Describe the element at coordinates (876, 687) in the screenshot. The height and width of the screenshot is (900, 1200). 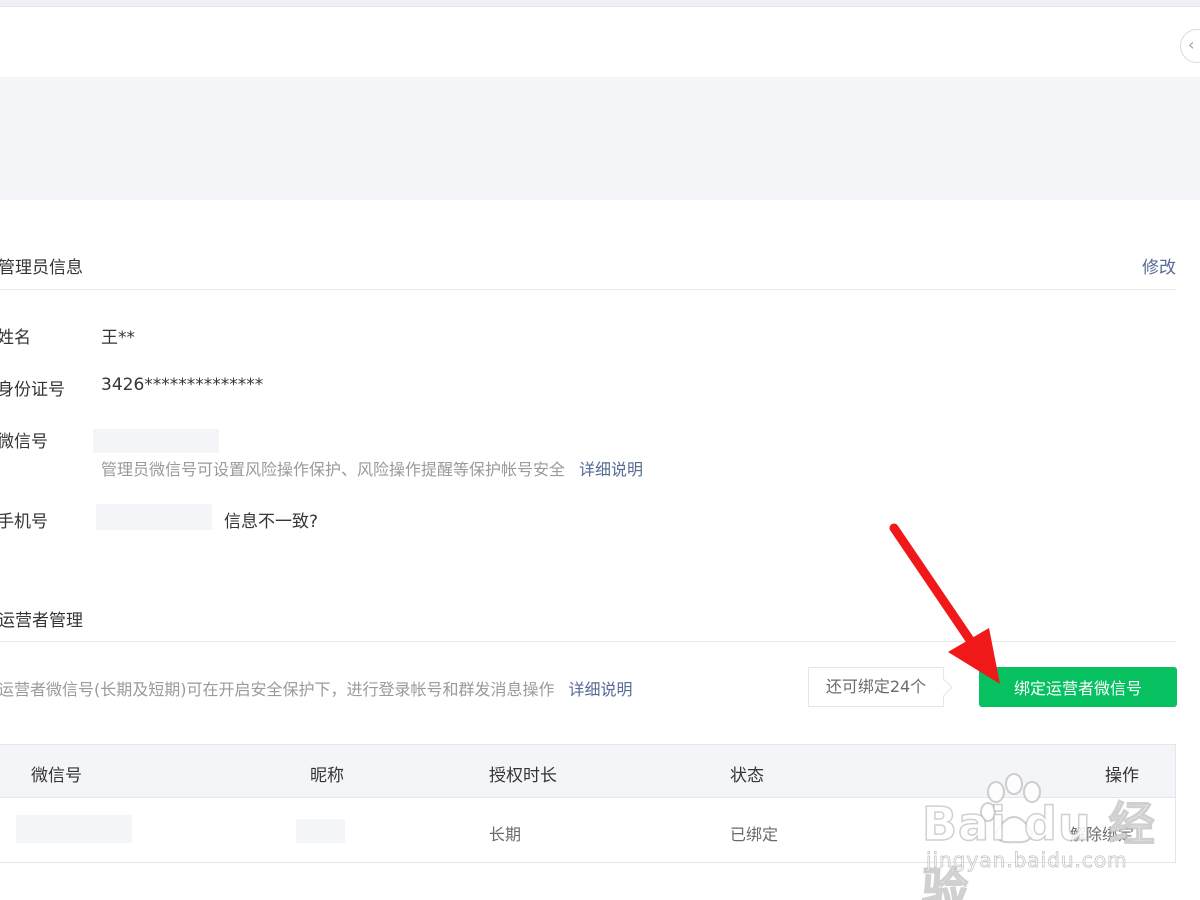
I see `bind-quota-tooltip: 还可绑定24个` at that location.